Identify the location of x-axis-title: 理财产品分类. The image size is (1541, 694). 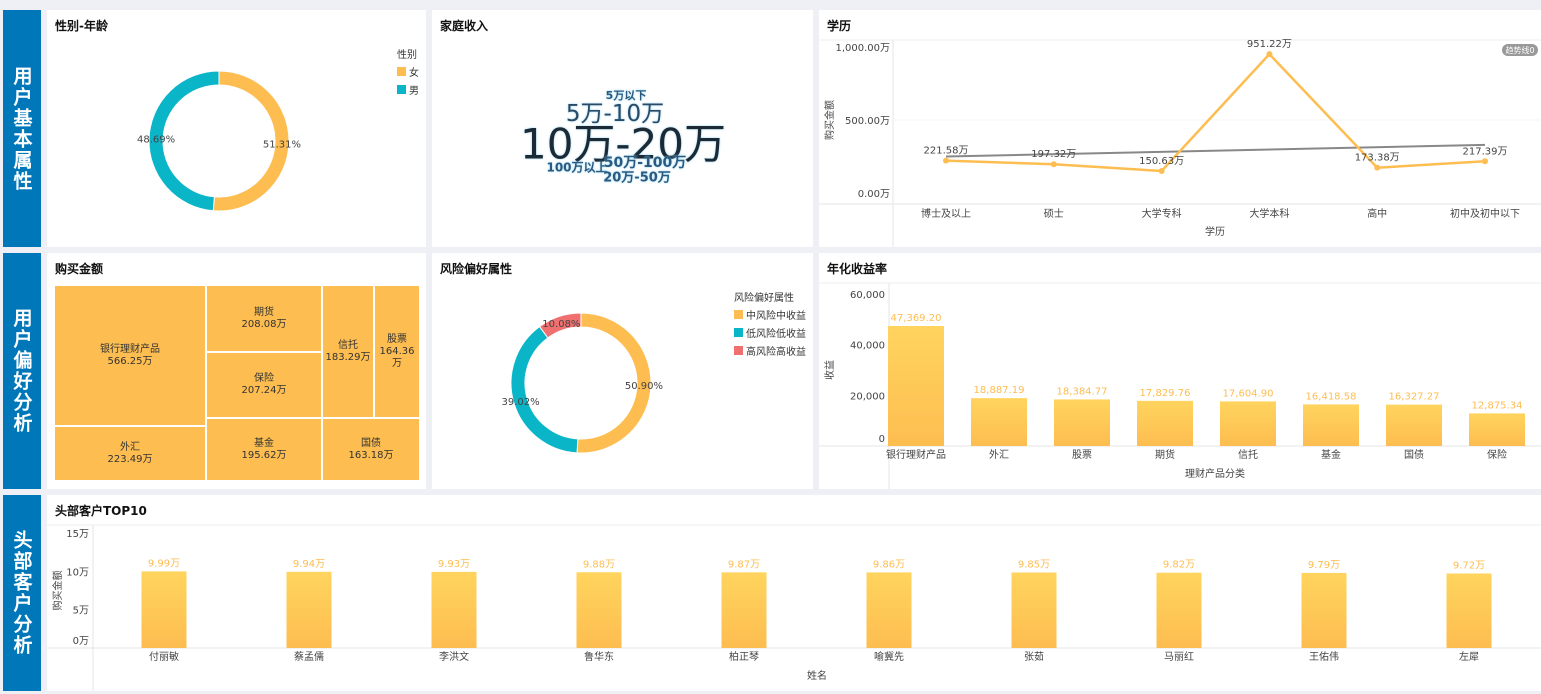
(1215, 473).